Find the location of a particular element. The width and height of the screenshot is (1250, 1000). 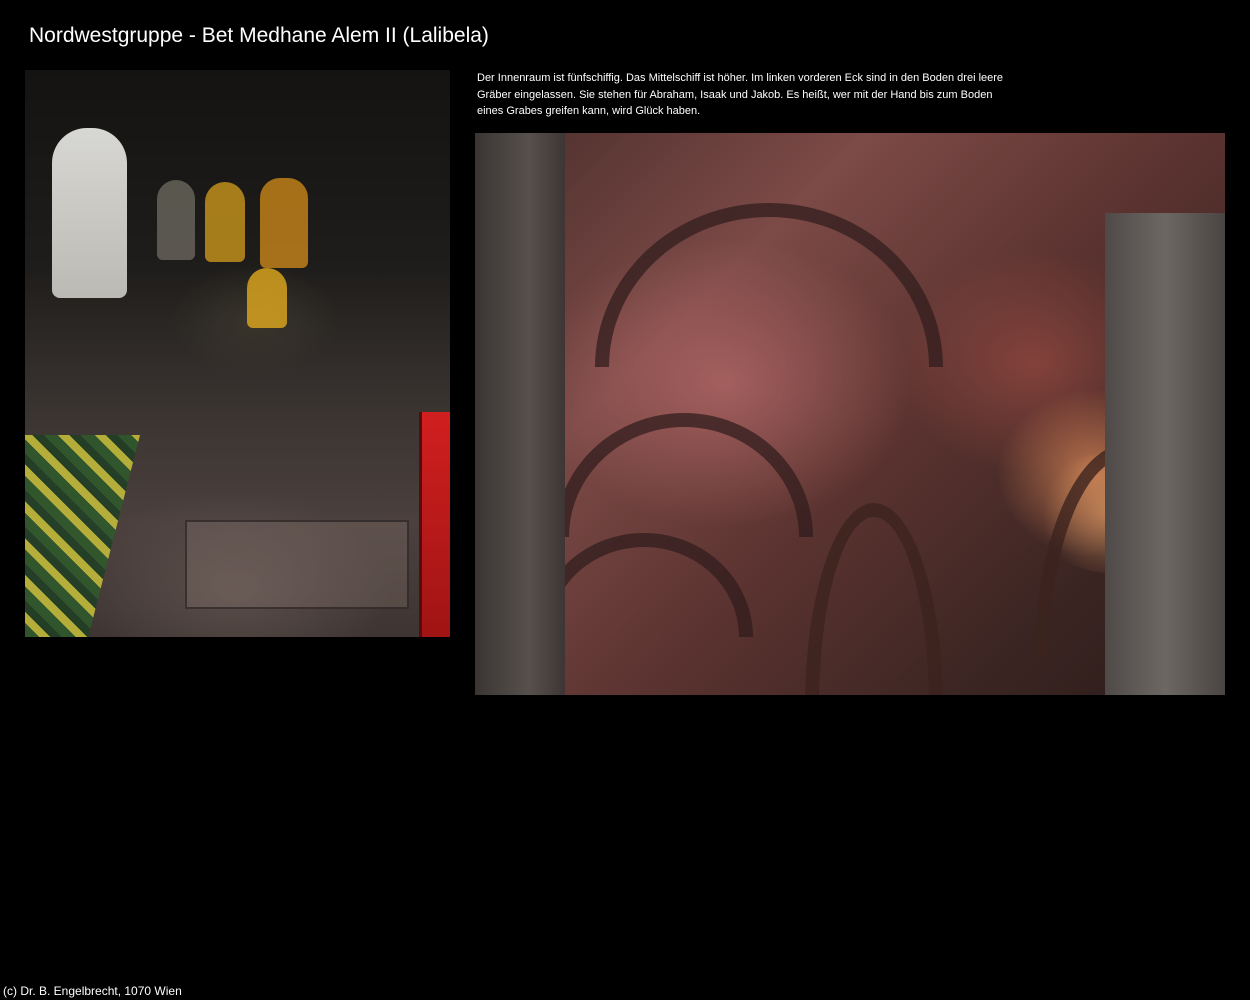

photo-detail-white-robe is located at coordinates (89, 213).